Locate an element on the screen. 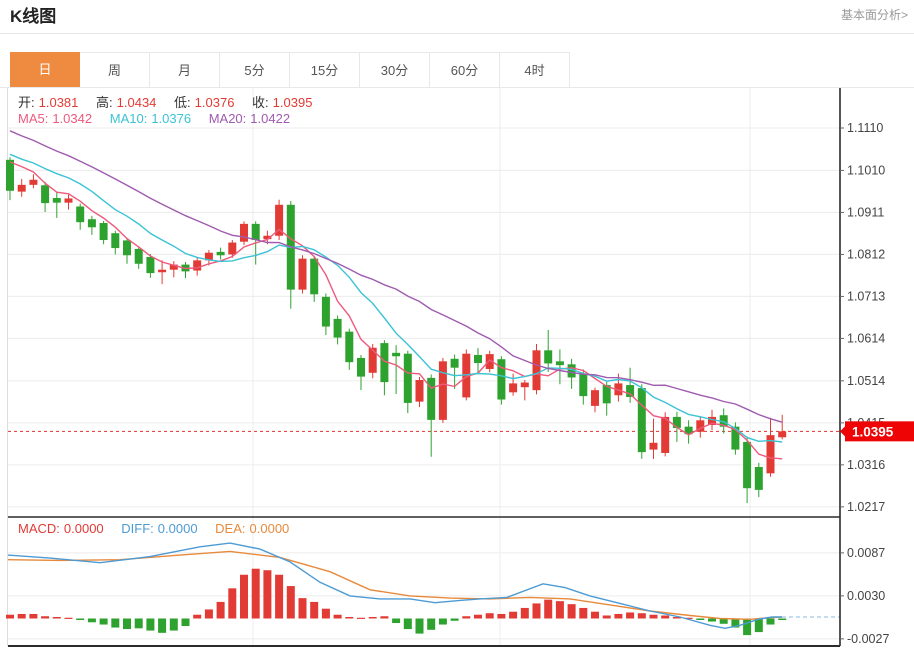 The width and height of the screenshot is (914, 648). tab-interval-2: 月 is located at coordinates (185, 70).